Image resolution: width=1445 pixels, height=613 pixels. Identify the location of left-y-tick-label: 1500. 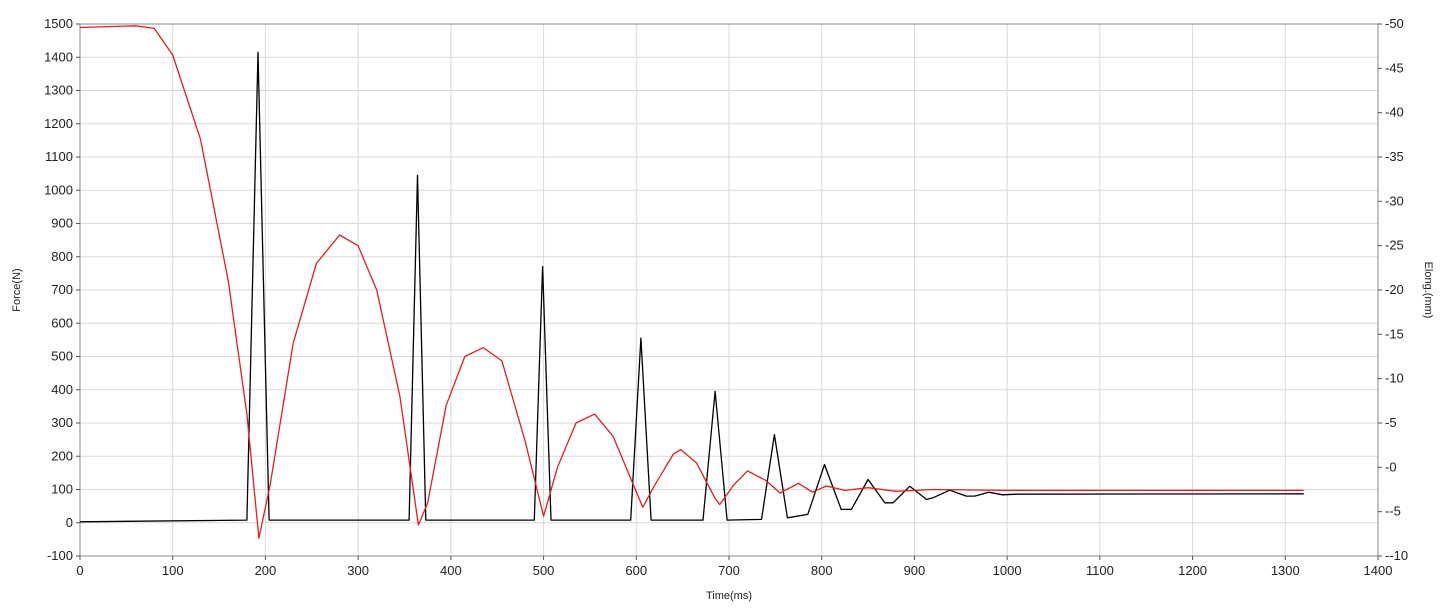
(58, 23).